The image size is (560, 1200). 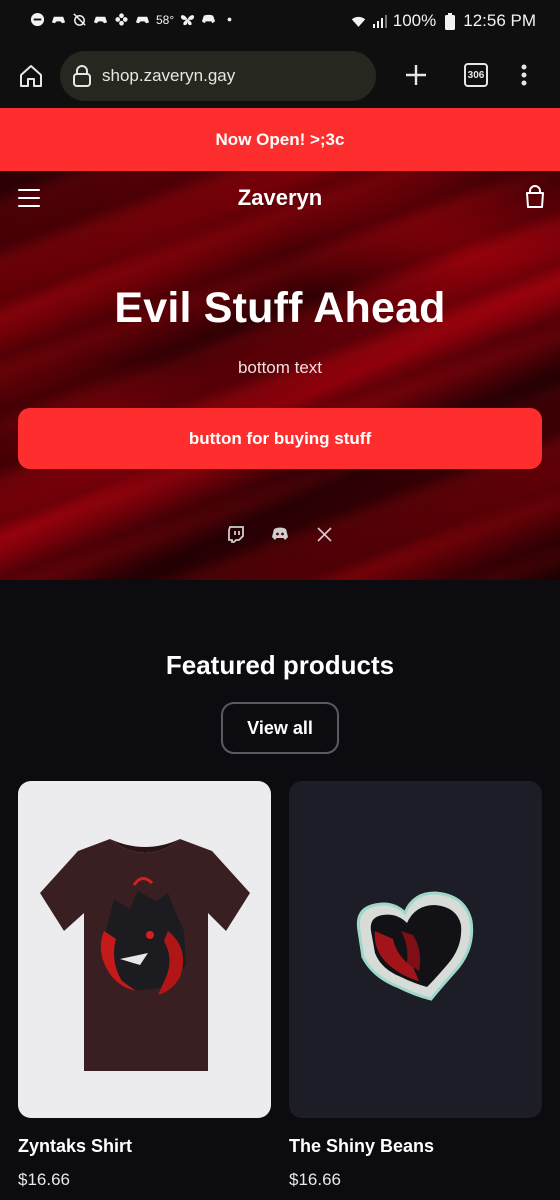 I want to click on product-image-shirt, so click(x=144, y=949).